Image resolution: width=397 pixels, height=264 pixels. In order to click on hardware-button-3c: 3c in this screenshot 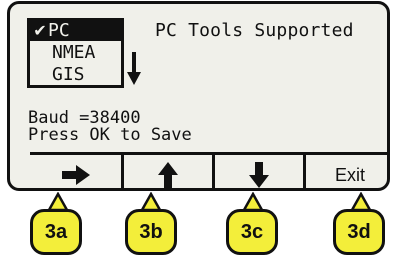, I will do `click(252, 232)`.